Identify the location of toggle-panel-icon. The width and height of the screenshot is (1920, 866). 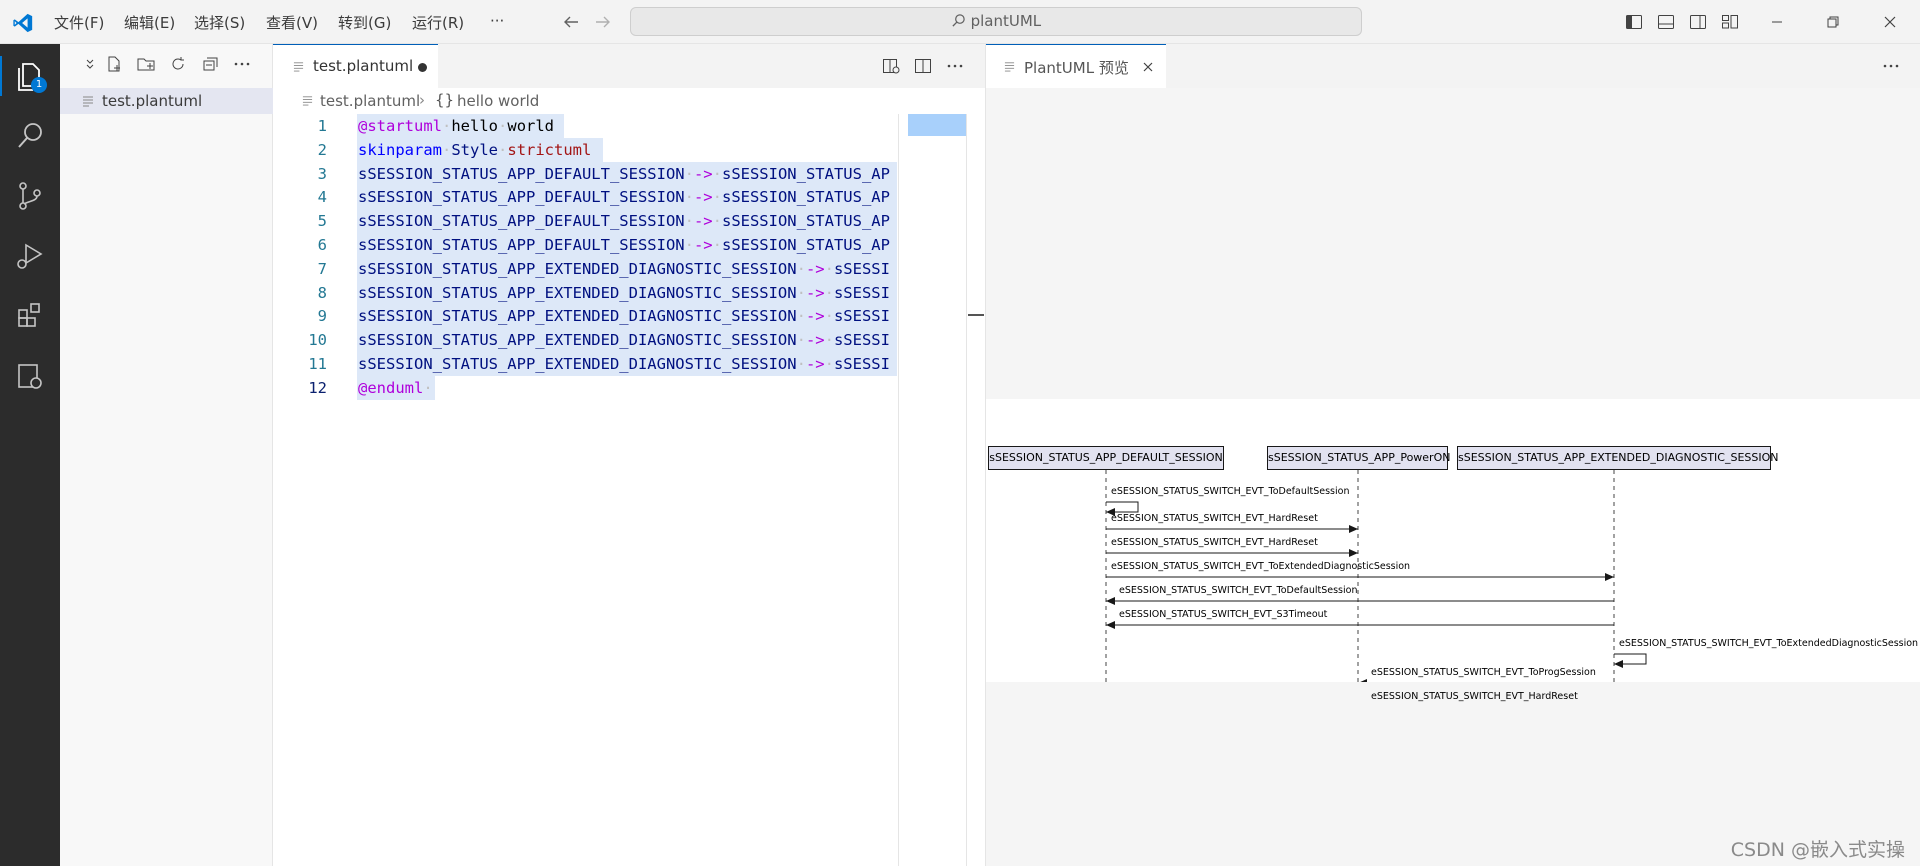
(1666, 22).